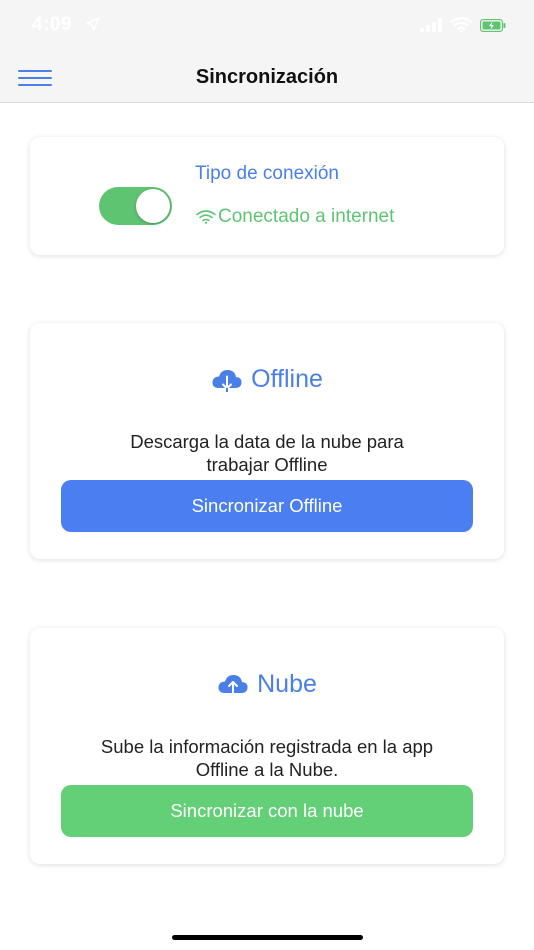 Image resolution: width=534 pixels, height=950 pixels. Describe the element at coordinates (267, 464) in the screenshot. I see `offline-description-line2: trabajar Offline` at that location.